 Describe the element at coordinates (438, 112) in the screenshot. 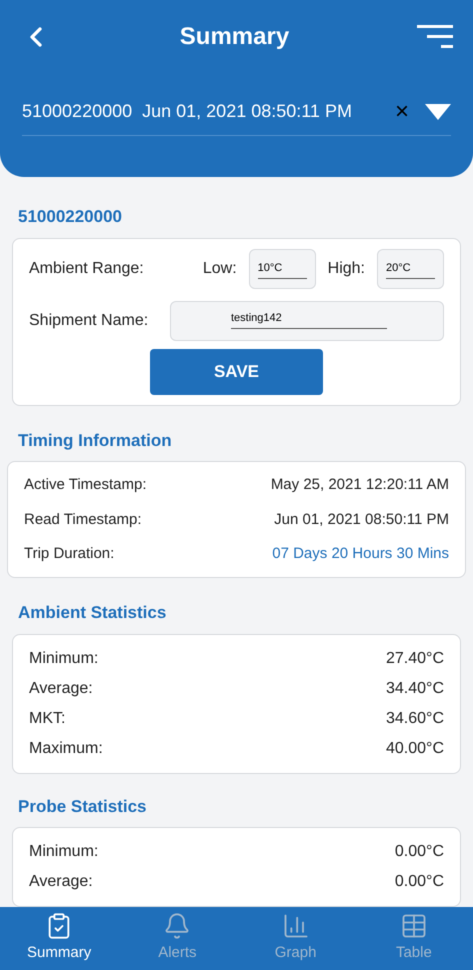

I see `dropdown-icon` at that location.